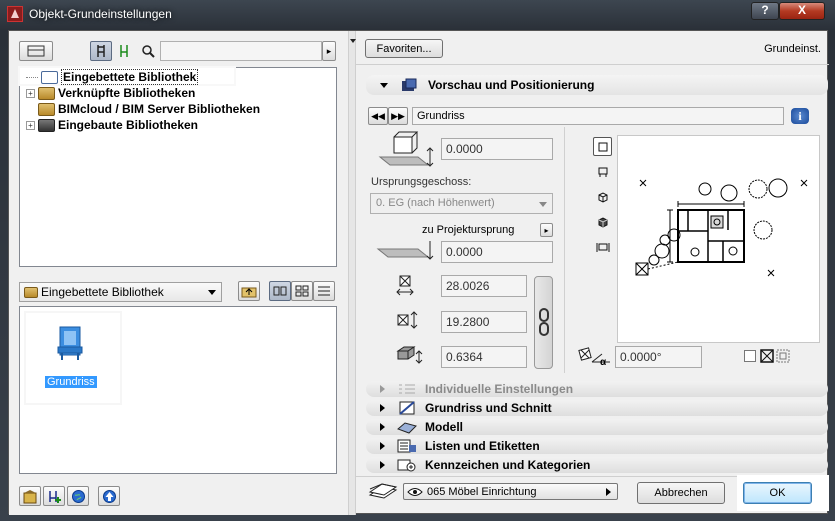 Image resolution: width=835 pixels, height=521 pixels. What do you see at coordinates (602, 171) in the screenshot?
I see `side-view-icon` at bounding box center [602, 171].